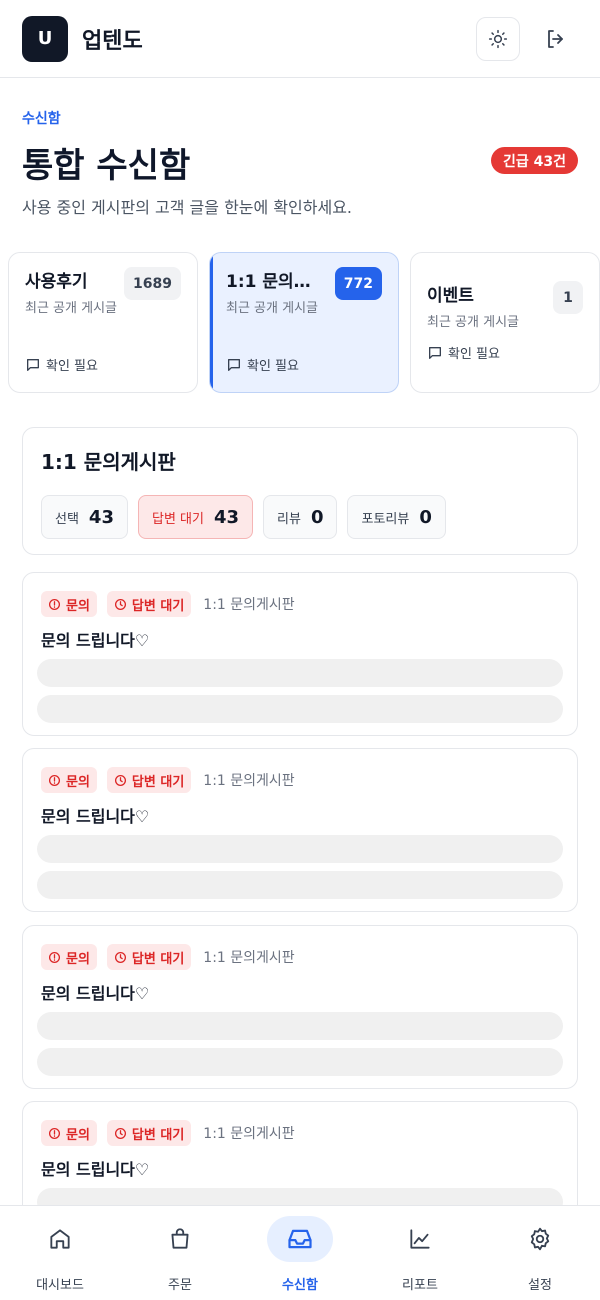 This screenshot has height=1300, width=600. Describe the element at coordinates (420, 1285) in the screenshot. I see `nav-label: 리포트` at that location.